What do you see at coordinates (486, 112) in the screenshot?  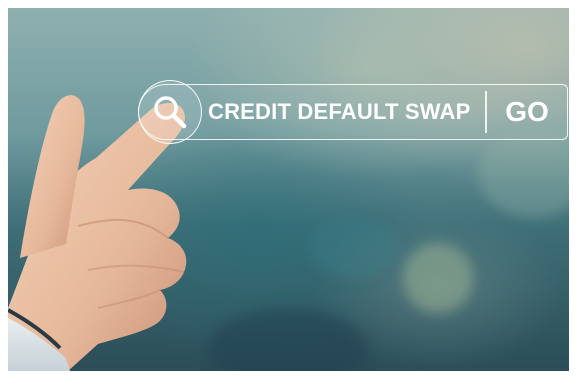 I see `search-divider` at bounding box center [486, 112].